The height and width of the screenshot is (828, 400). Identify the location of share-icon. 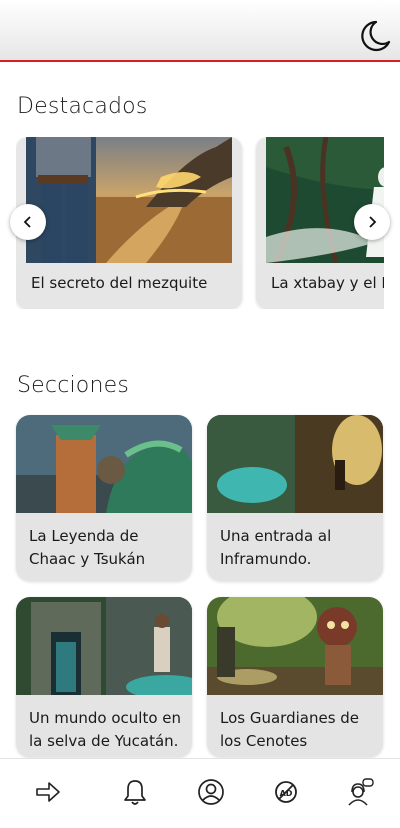
(48, 792).